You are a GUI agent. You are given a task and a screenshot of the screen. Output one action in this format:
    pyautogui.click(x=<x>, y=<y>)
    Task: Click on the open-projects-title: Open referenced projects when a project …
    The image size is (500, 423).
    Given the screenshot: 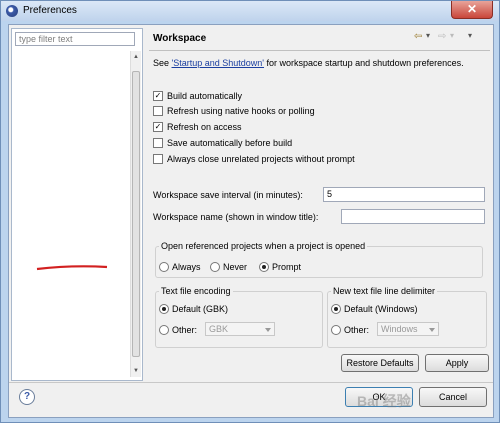 What is the action you would take?
    pyautogui.click(x=263, y=246)
    